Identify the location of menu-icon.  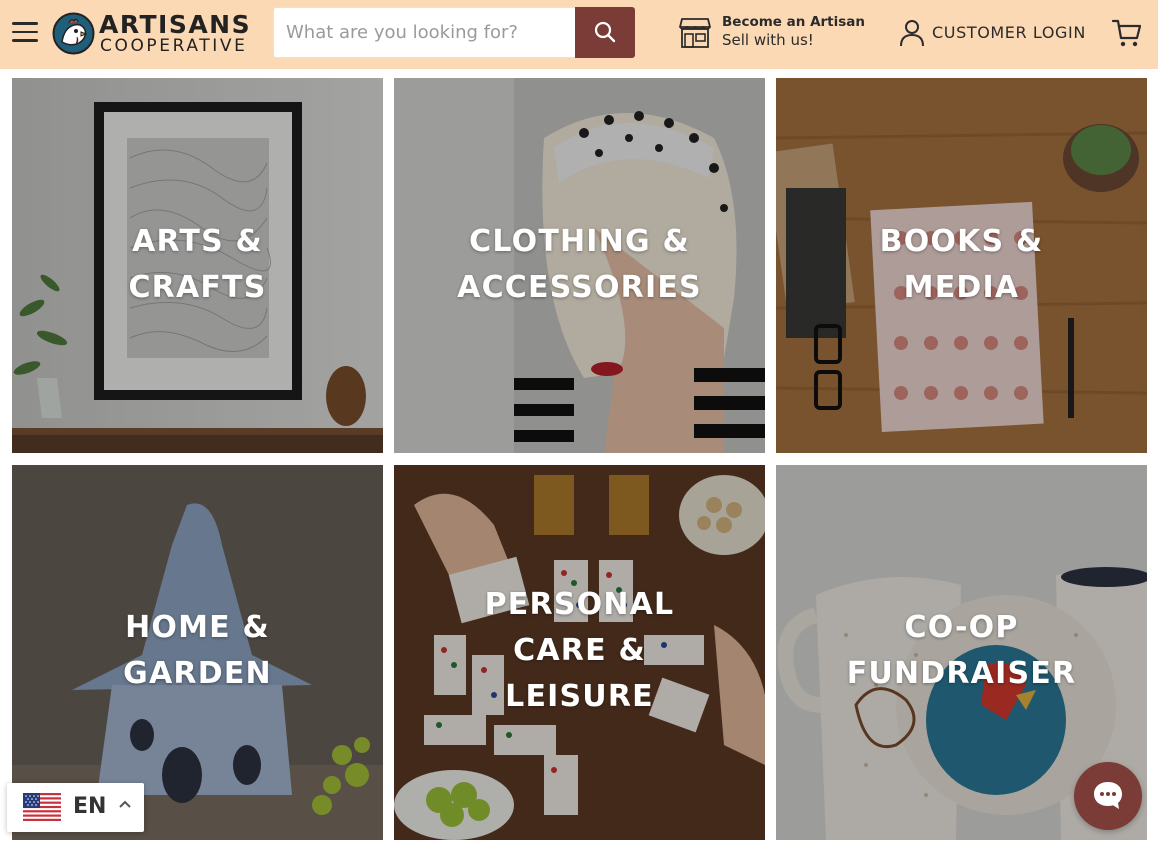
(25, 32).